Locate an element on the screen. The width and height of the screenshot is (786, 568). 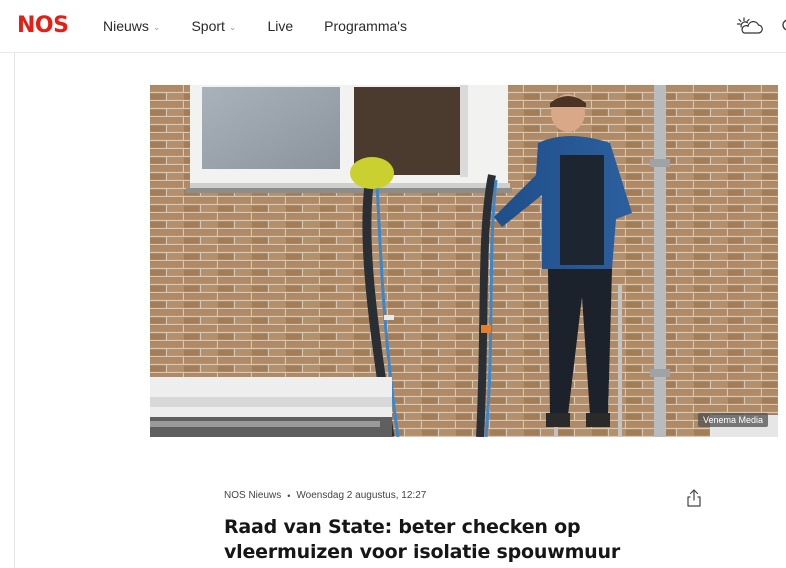
article-byline: NOS Nieuws • Woensdag 2 augustus, 12:27 is located at coordinates (474, 495).